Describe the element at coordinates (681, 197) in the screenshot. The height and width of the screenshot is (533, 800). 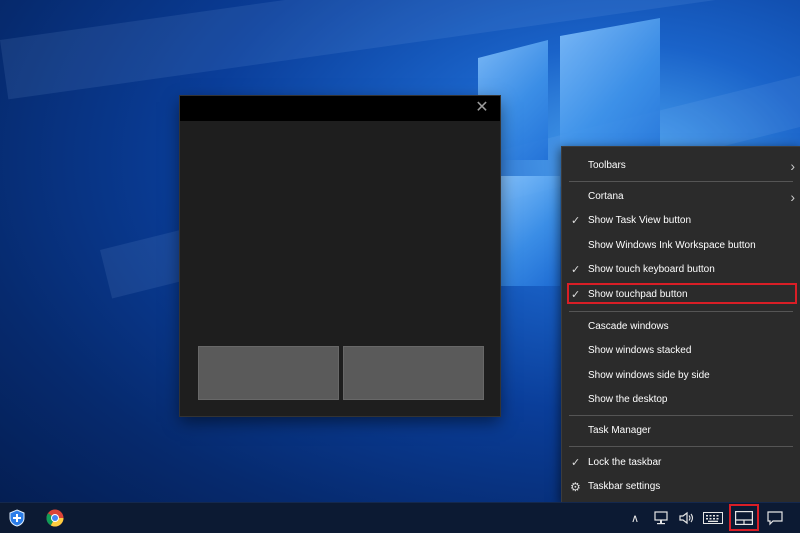
I see `menu-item-cortana: Cortana ›` at that location.